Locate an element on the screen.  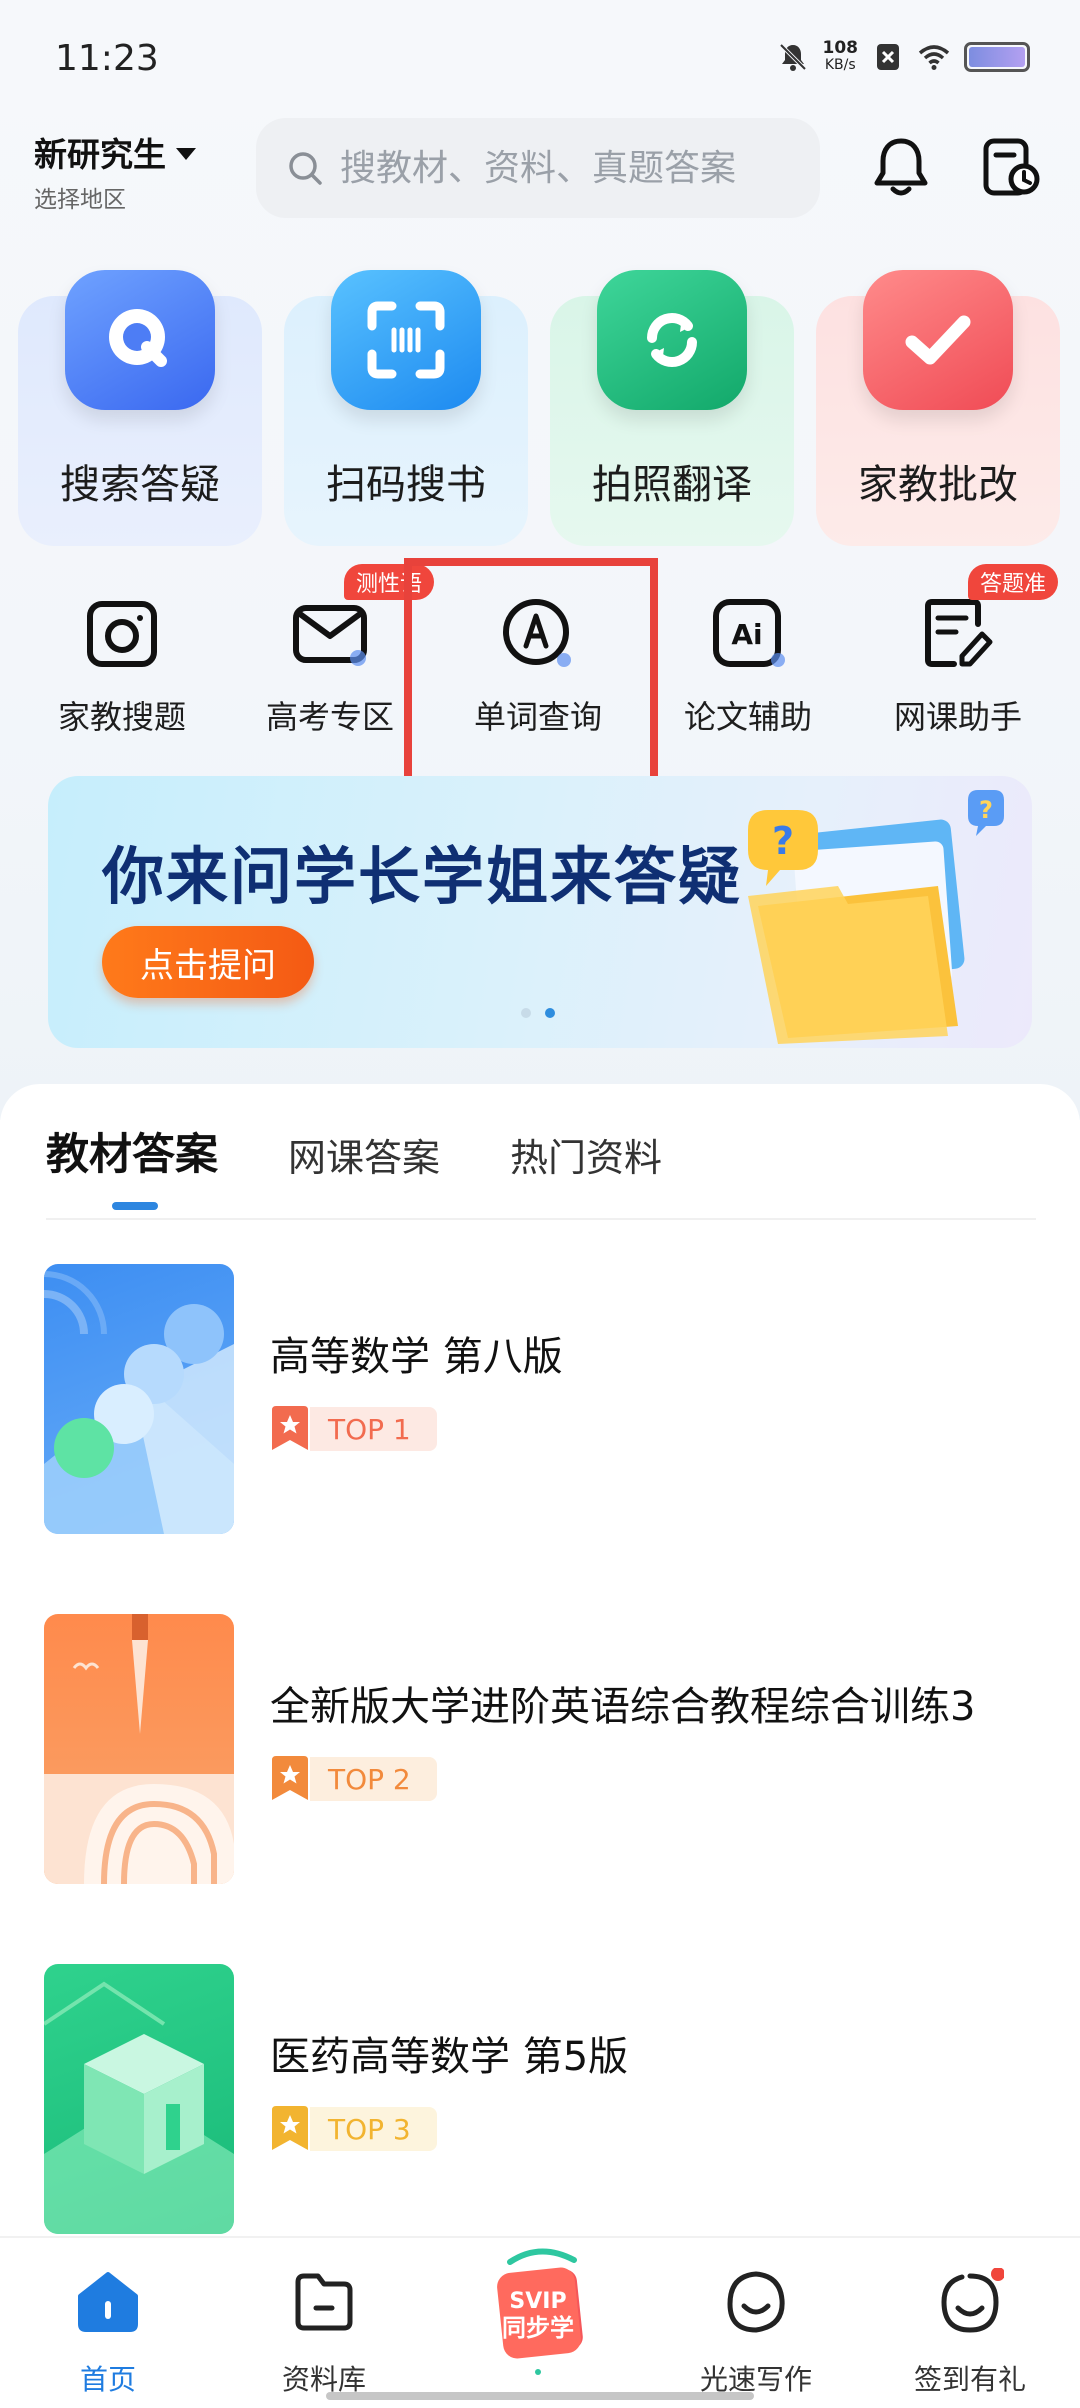
bell-off-icon is located at coordinates (792, 57).